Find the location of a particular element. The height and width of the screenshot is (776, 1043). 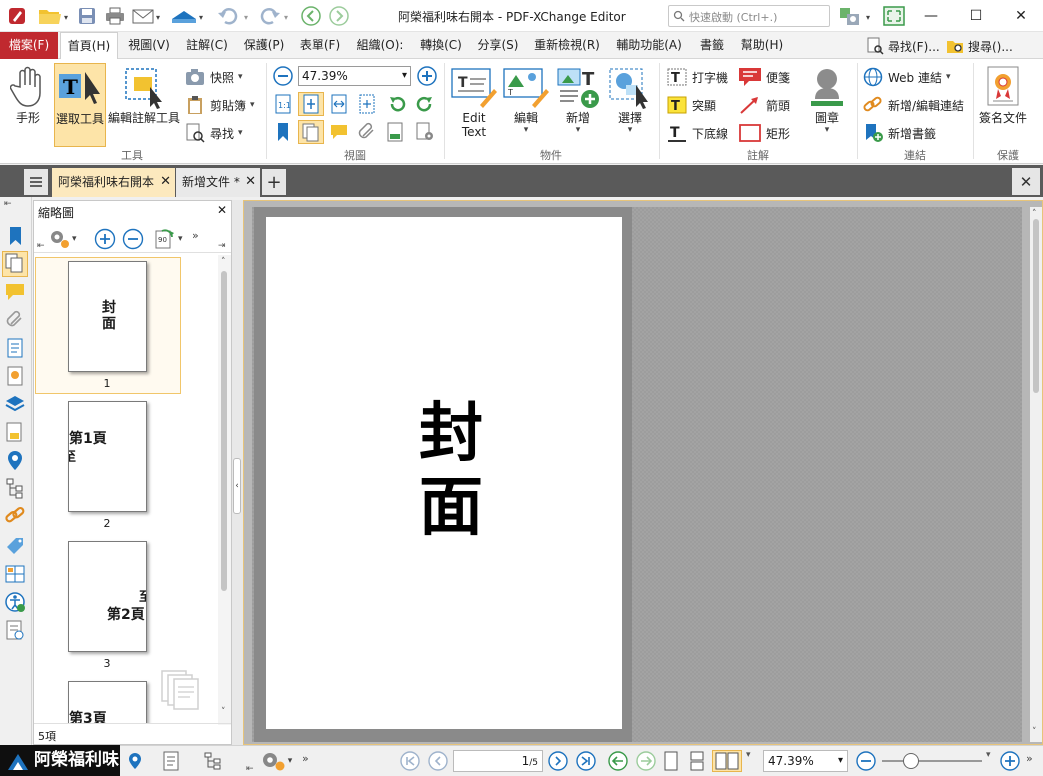

select-tool-button: T 選取工具 is located at coordinates (80, 105).